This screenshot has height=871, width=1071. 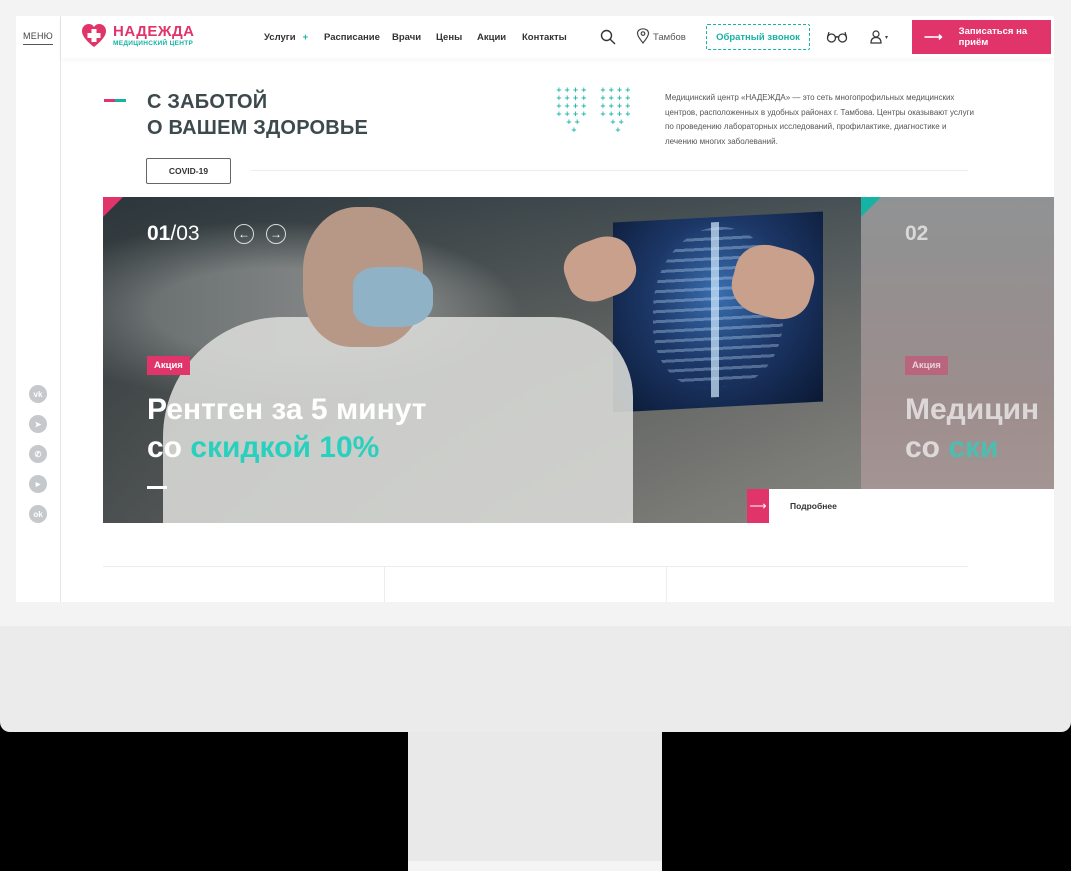 I want to click on logo: НАДЕЖДА МЕДИЦИНСКИЙ ЦЕНТР, so click(x=138, y=36).